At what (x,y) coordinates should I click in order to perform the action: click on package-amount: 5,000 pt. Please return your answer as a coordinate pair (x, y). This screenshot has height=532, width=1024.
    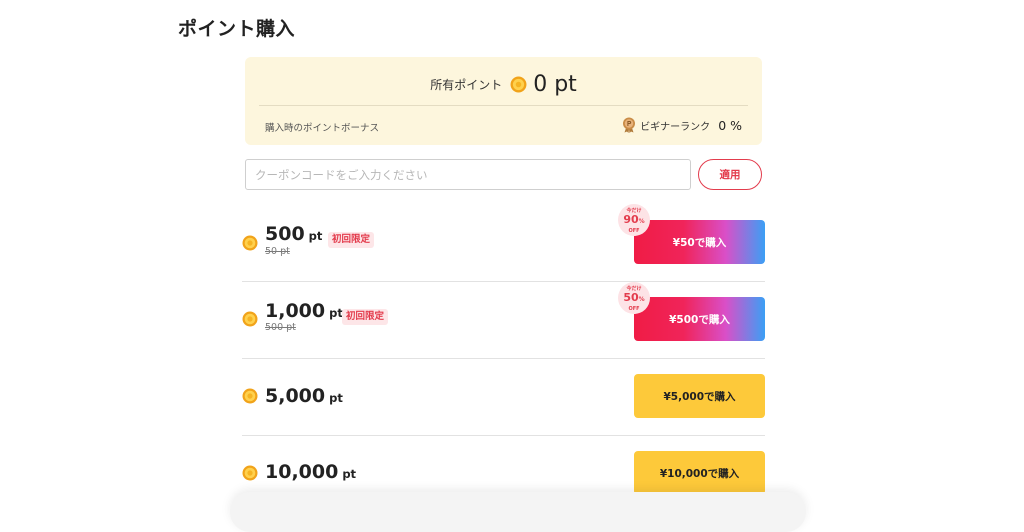
    Looking at the image, I should click on (304, 396).